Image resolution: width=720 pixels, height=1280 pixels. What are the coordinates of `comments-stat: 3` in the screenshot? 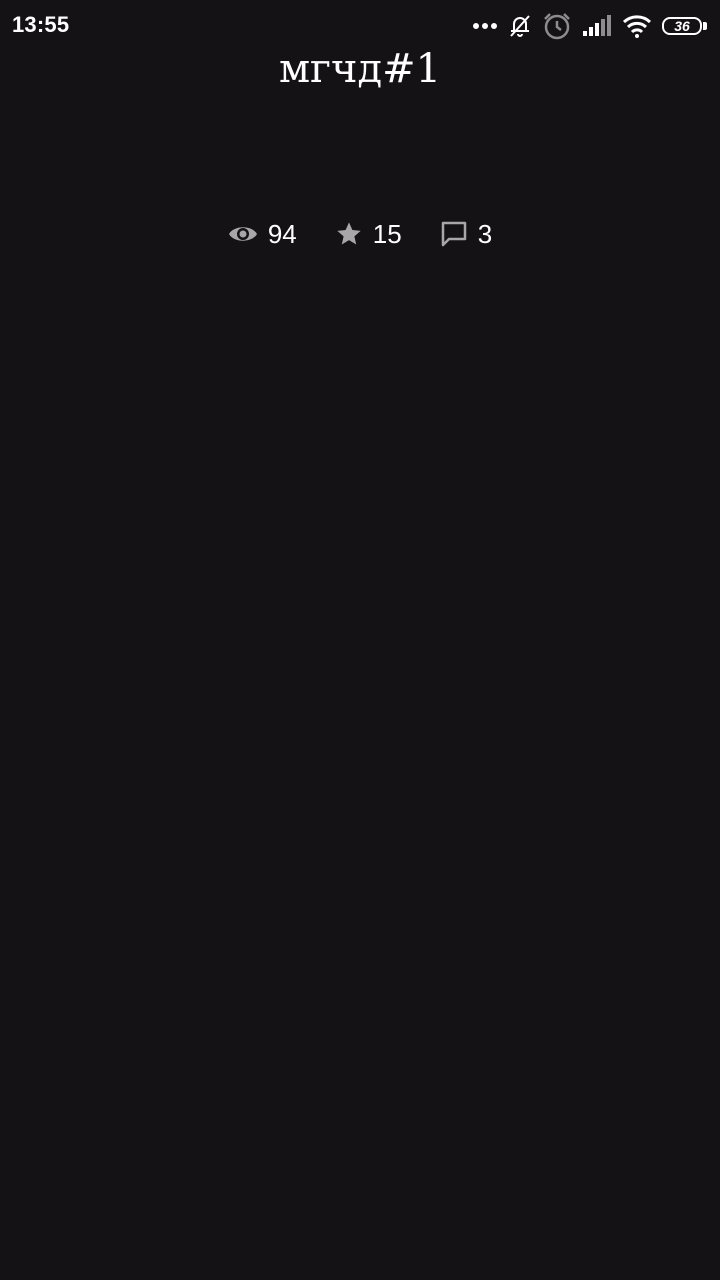 It's located at (466, 234).